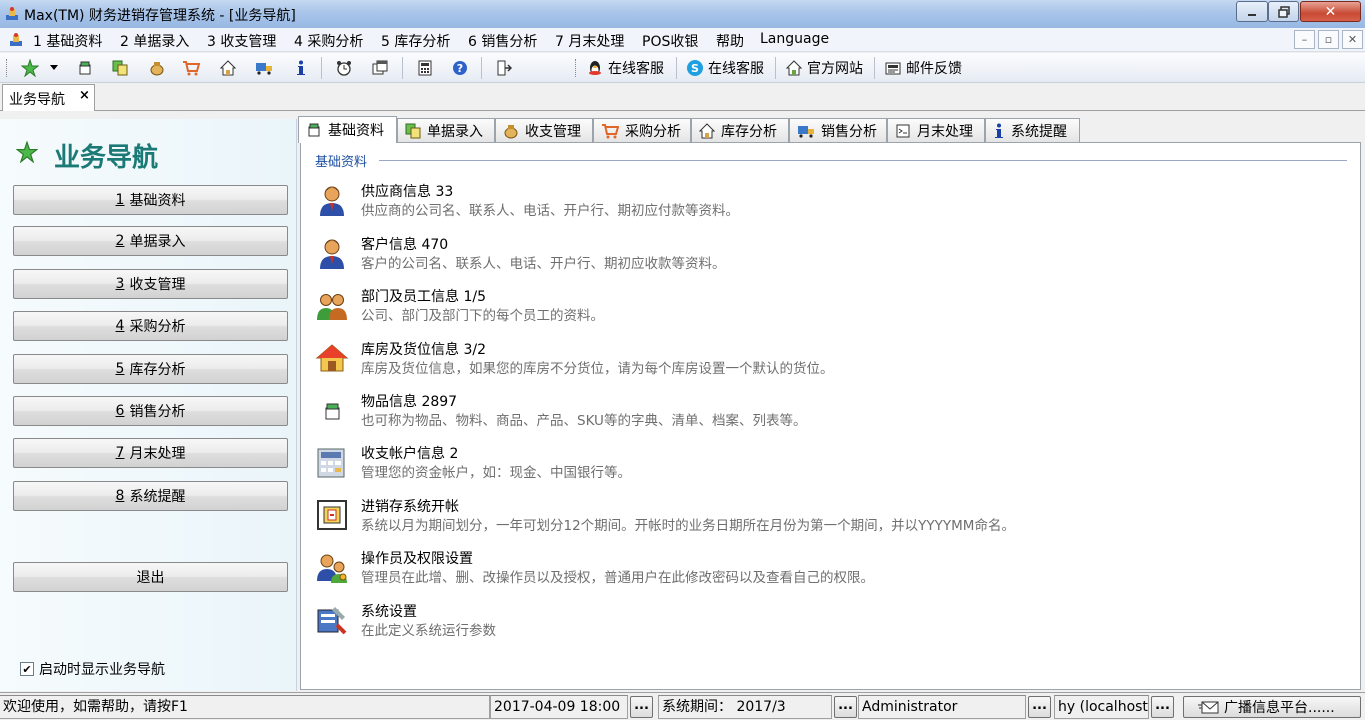  Describe the element at coordinates (423, 297) in the screenshot. I see `item-title: 部门及员工信息 1/5` at that location.